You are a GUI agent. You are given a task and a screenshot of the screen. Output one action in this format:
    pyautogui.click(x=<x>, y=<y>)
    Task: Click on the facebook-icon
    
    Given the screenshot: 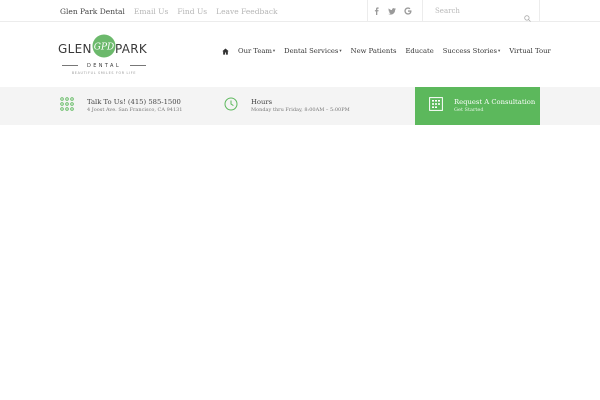 What is the action you would take?
    pyautogui.click(x=376, y=11)
    